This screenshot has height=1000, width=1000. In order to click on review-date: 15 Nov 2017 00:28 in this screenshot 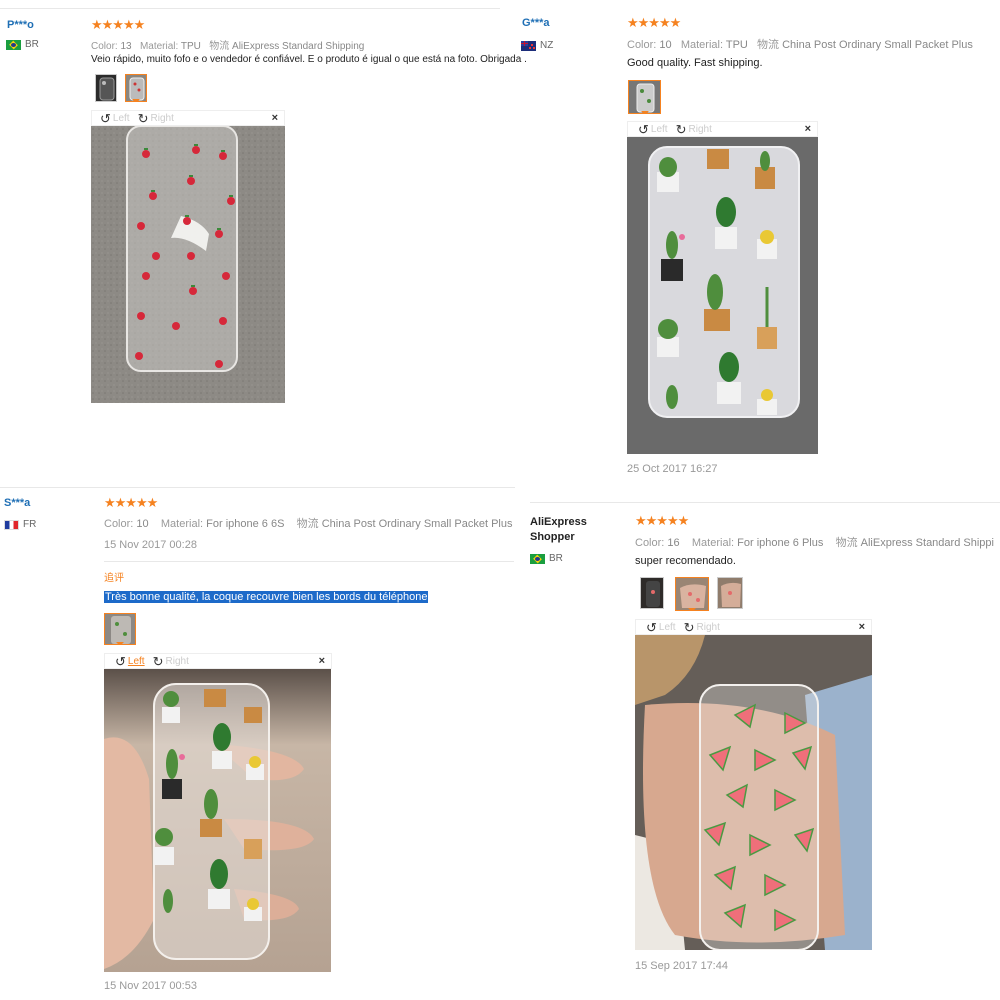, I will do `click(150, 545)`.